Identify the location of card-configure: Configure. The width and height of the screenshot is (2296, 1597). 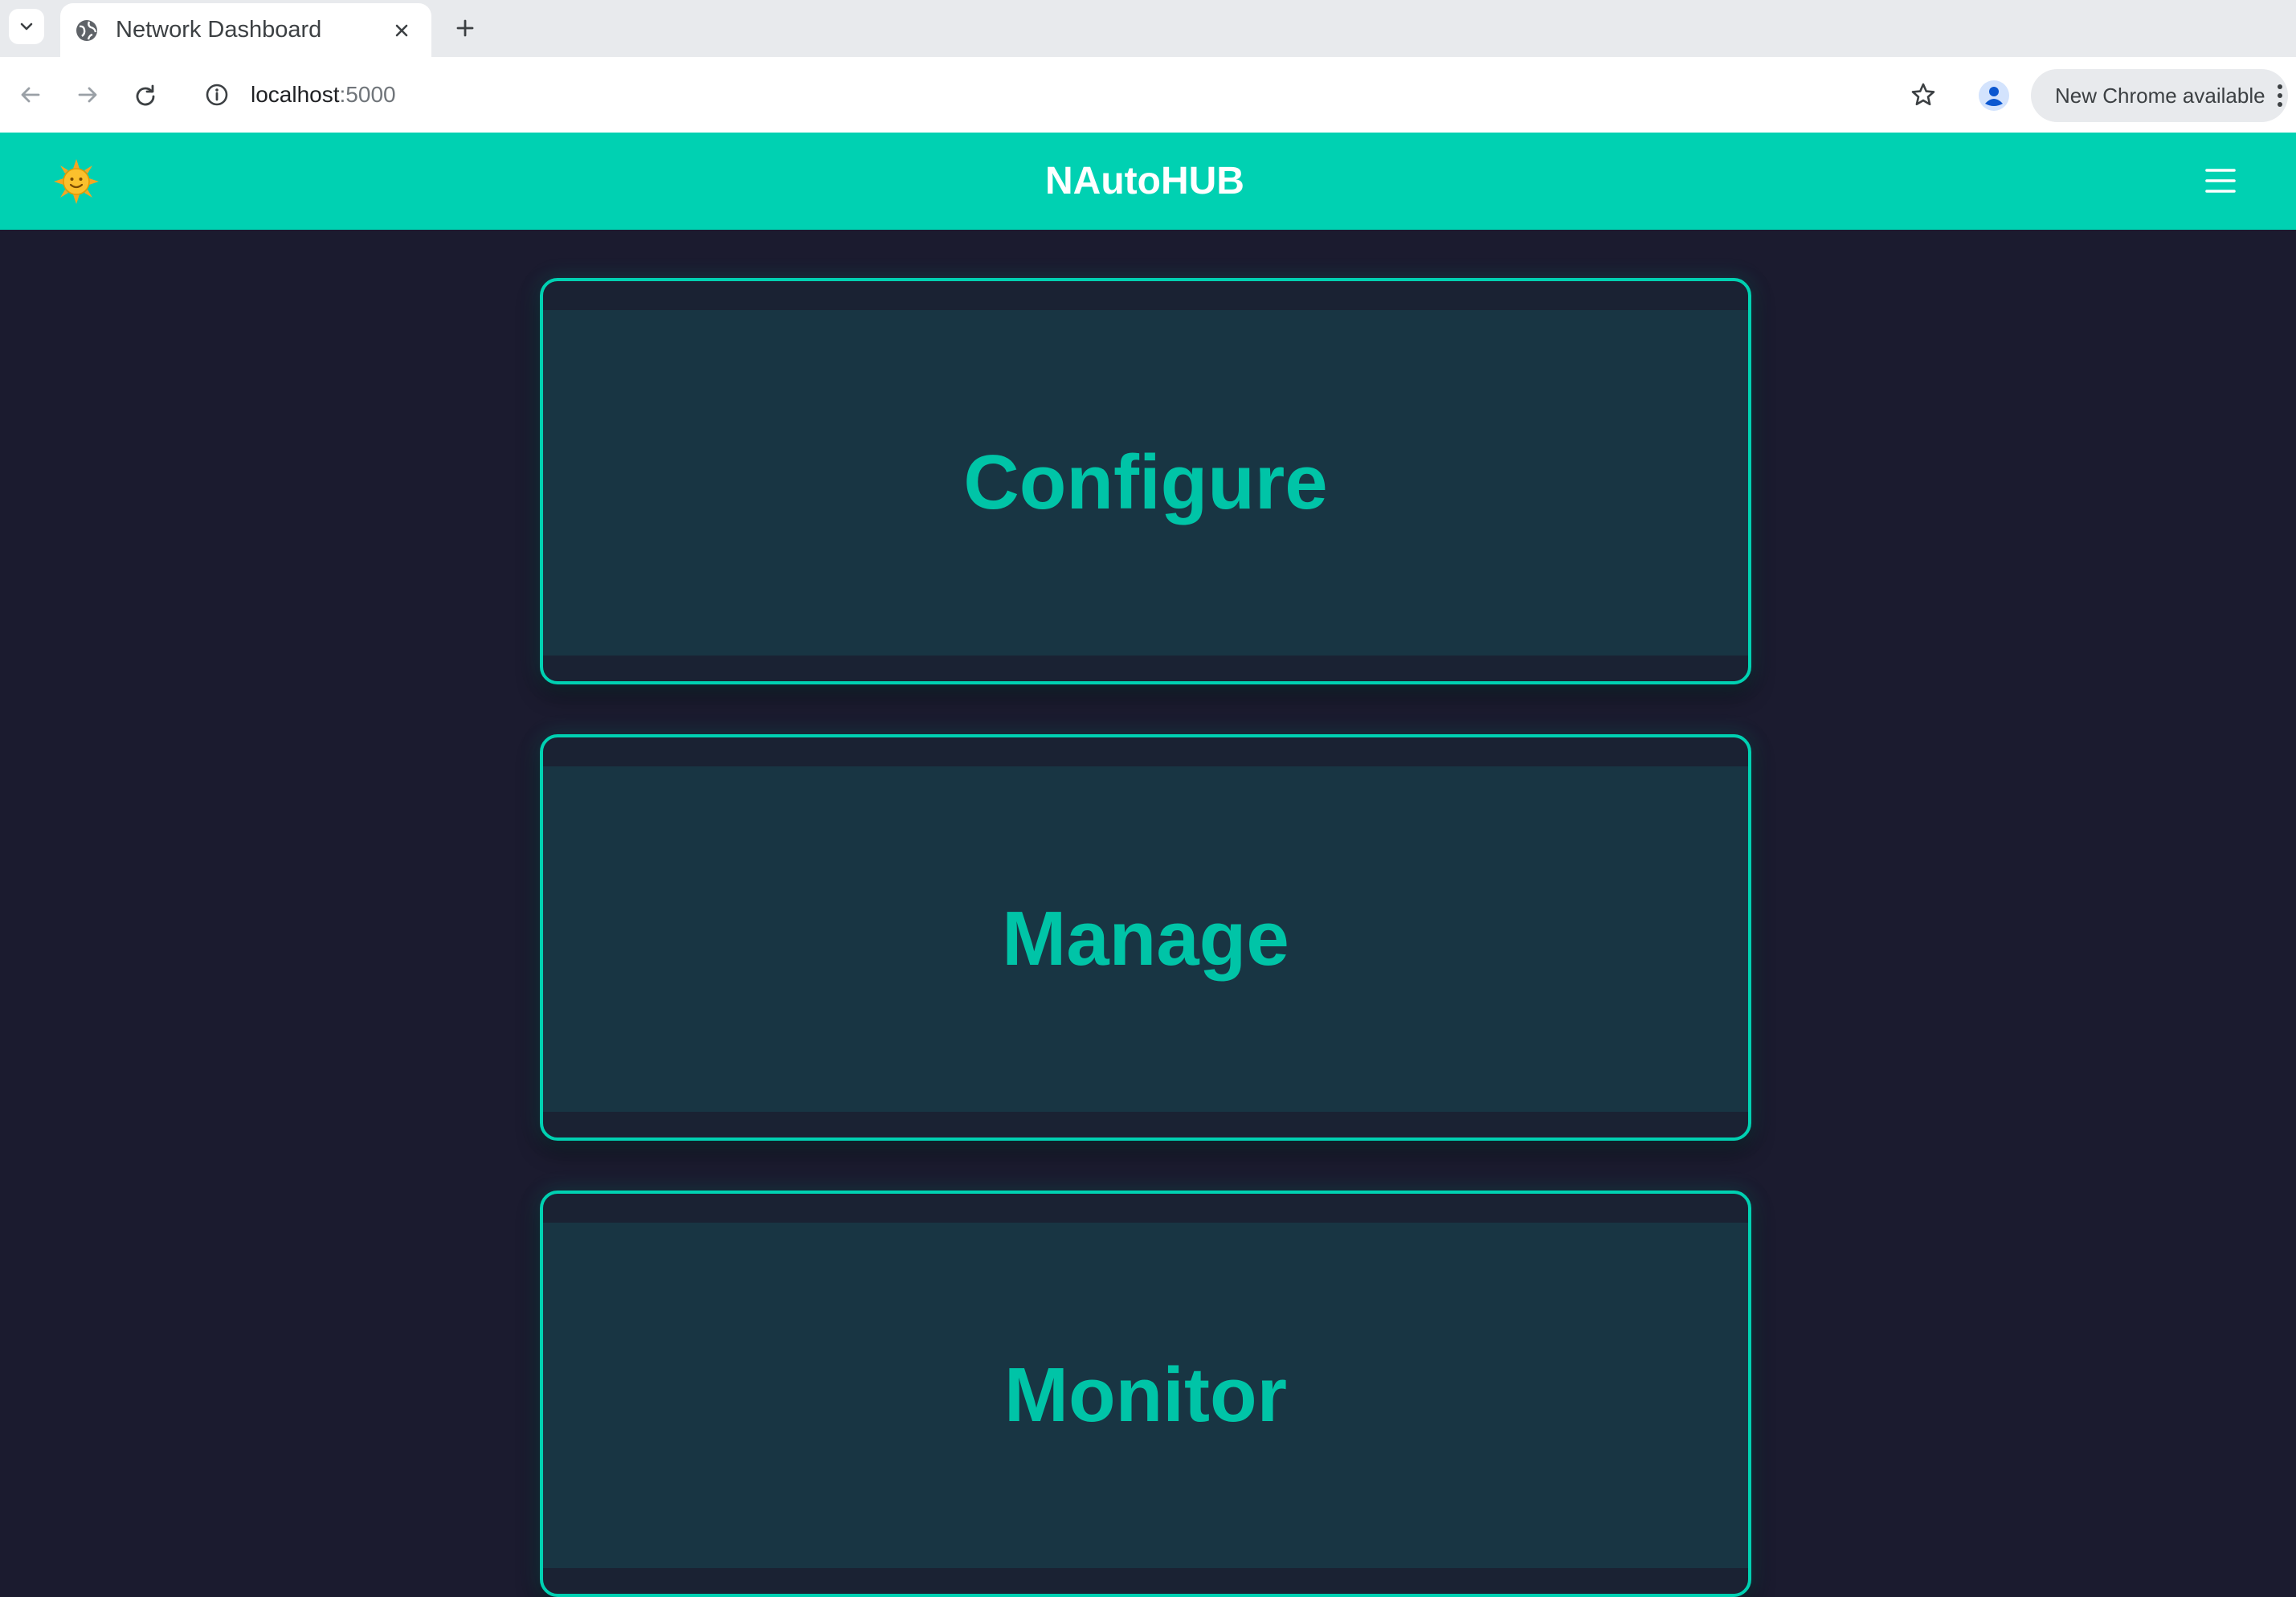
(1145, 481).